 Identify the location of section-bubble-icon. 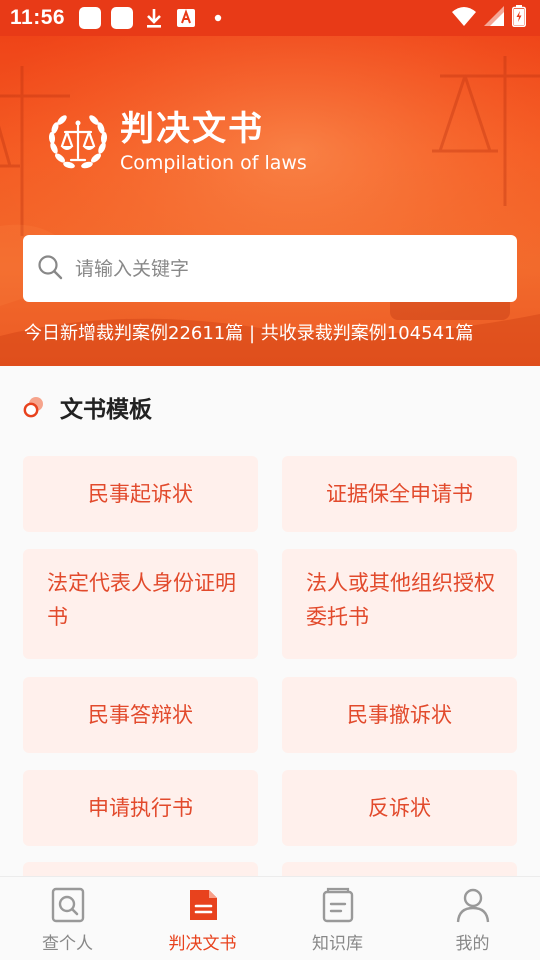
(33, 407).